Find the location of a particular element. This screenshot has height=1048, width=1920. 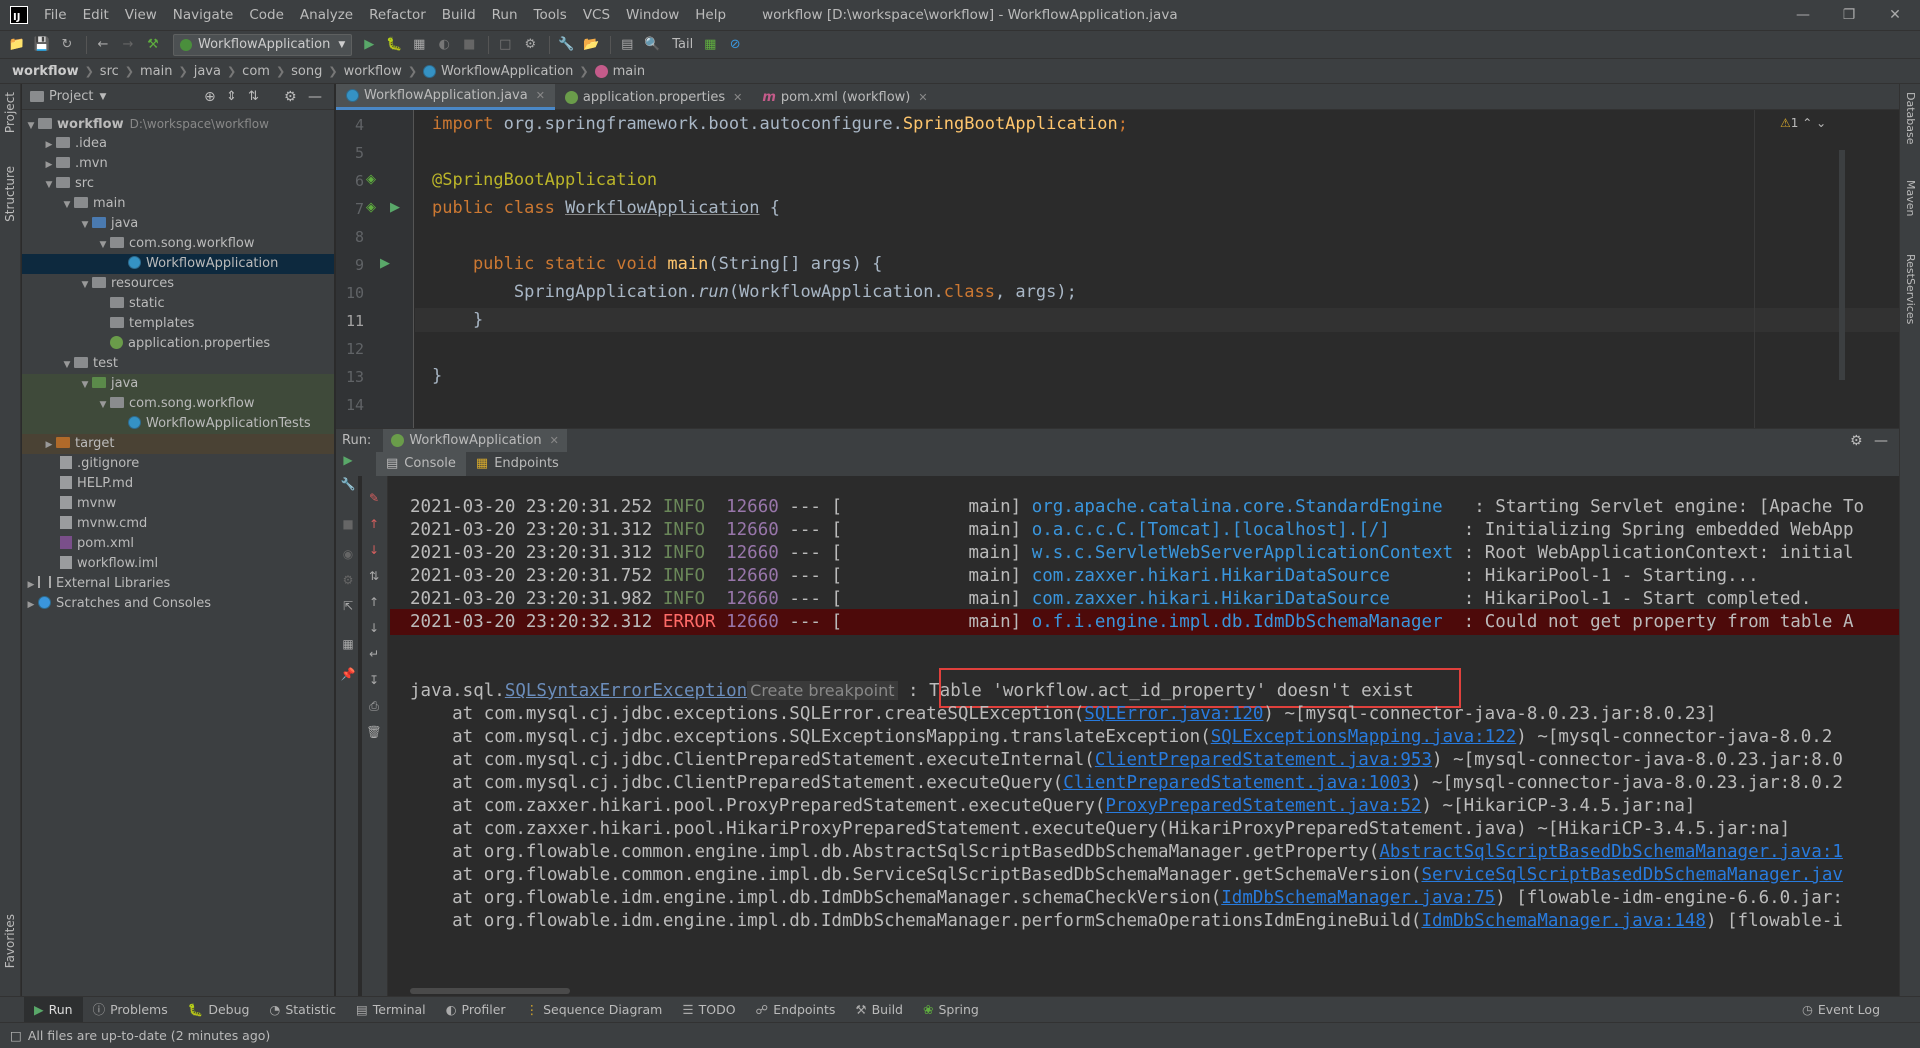

tree-item-test-java: ▼ java is located at coordinates (178, 384).